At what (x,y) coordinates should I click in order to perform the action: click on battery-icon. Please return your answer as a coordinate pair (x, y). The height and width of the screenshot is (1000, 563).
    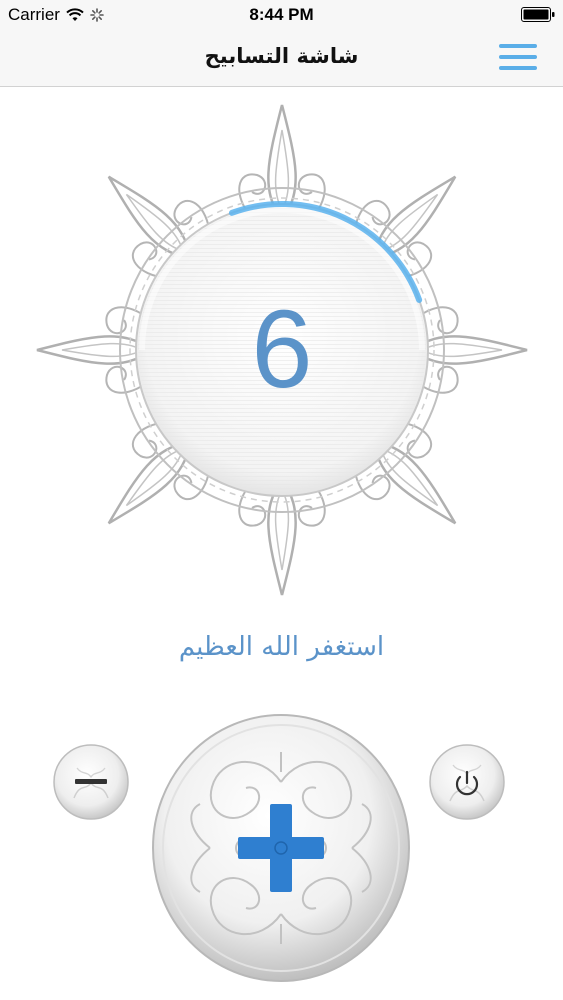
    Looking at the image, I should click on (538, 14).